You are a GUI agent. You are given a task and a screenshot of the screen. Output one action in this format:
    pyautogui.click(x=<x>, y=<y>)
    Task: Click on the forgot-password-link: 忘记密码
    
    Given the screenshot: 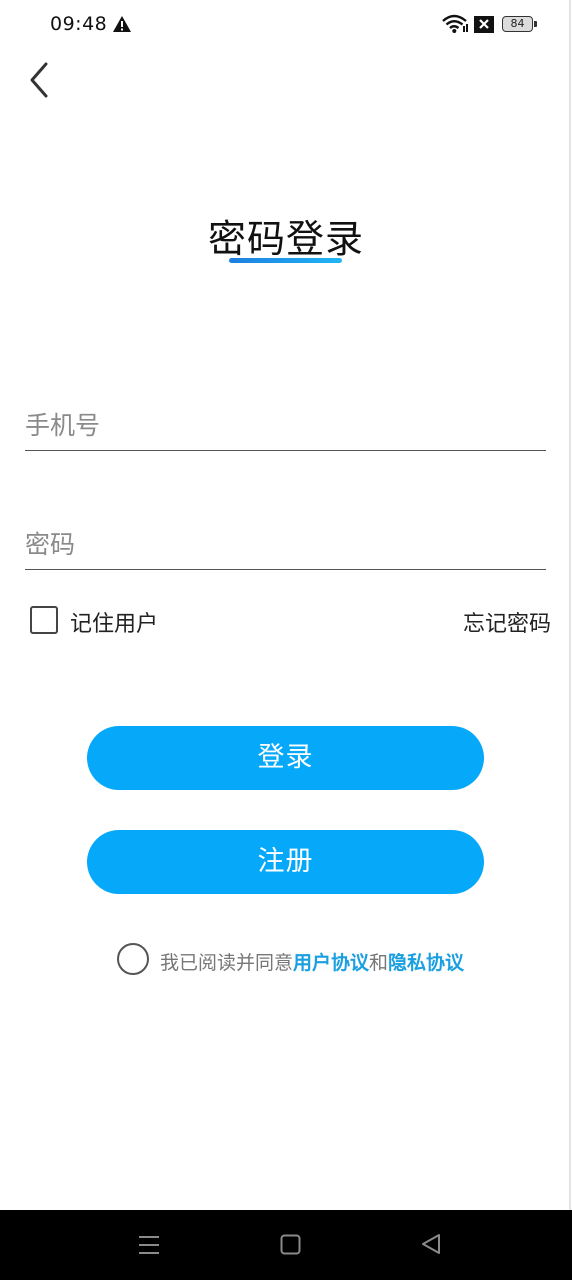 What is the action you would take?
    pyautogui.click(x=507, y=622)
    